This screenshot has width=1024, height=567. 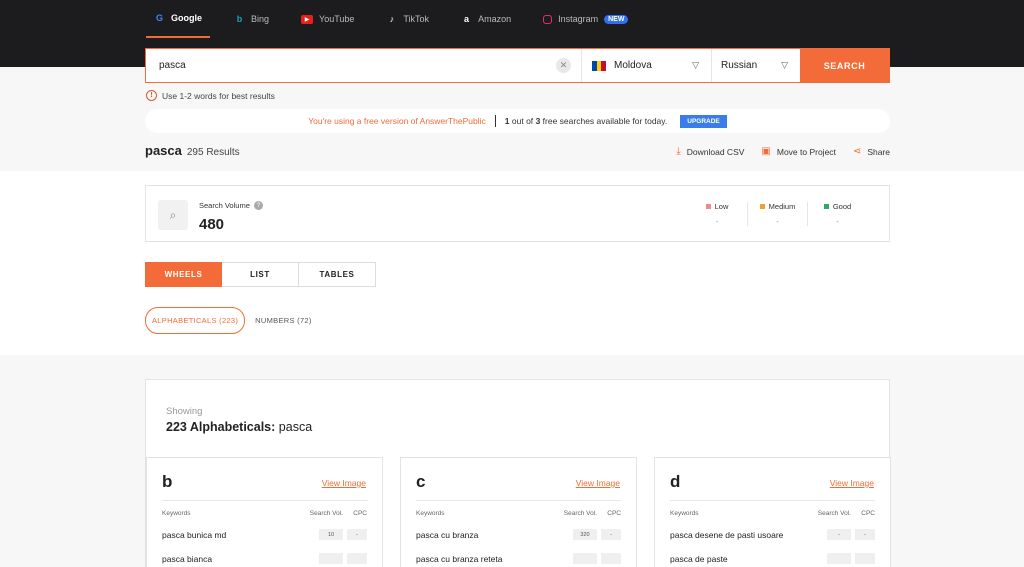 I want to click on tab-label: TikTok, so click(x=416, y=19).